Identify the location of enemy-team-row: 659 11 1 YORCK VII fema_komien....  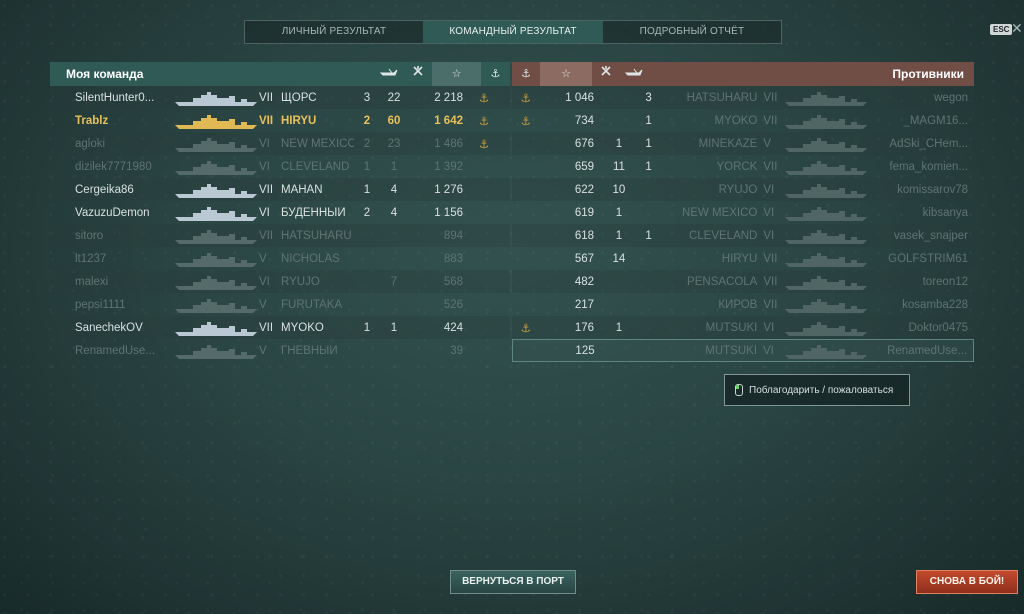
(743, 166).